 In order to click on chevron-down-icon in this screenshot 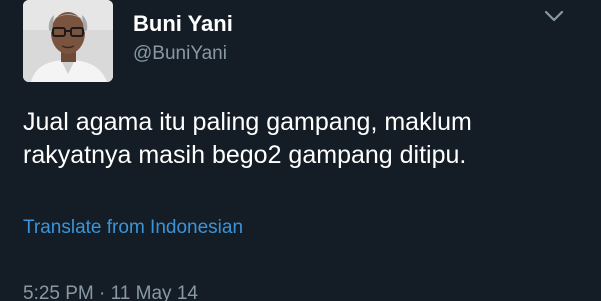, I will do `click(554, 17)`.